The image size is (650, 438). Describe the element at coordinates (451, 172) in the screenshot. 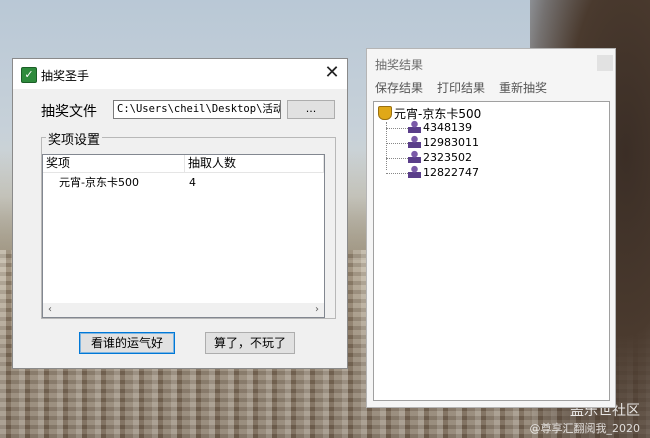

I see `winner-id: 12822747` at that location.